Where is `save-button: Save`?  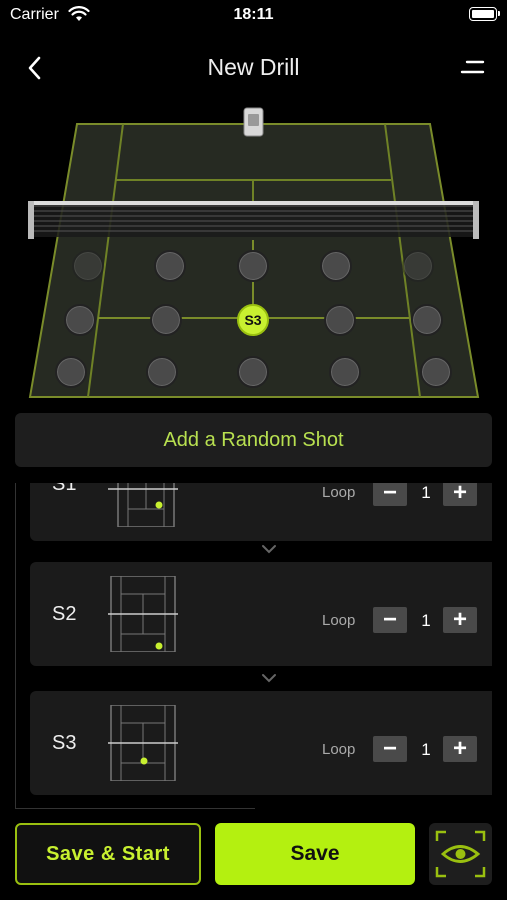
save-button: Save is located at coordinates (315, 854).